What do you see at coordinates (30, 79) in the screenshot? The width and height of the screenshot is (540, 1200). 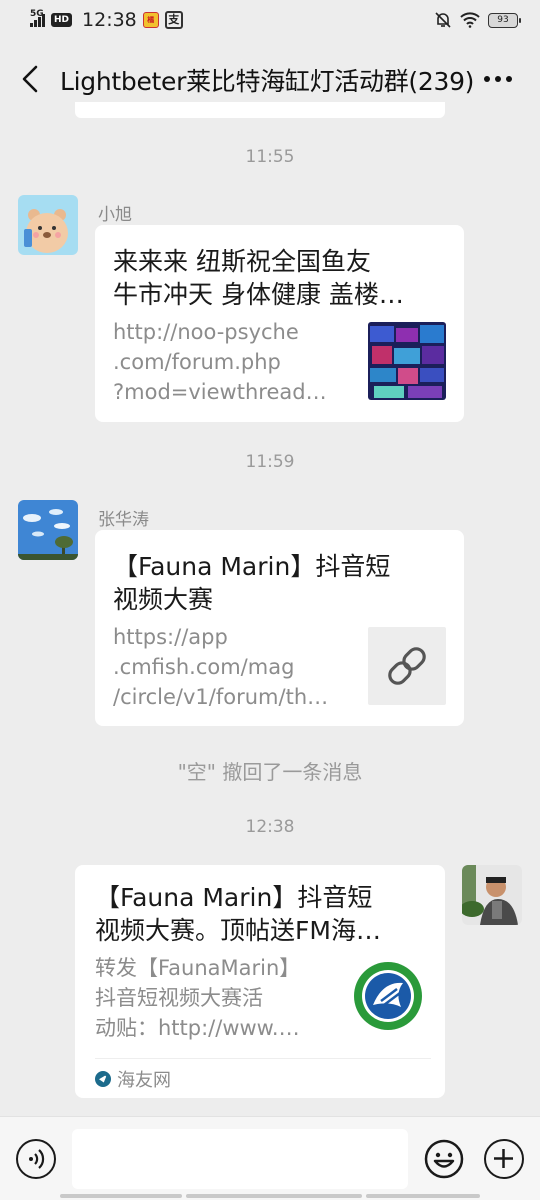 I see `back-arrow-icon` at bounding box center [30, 79].